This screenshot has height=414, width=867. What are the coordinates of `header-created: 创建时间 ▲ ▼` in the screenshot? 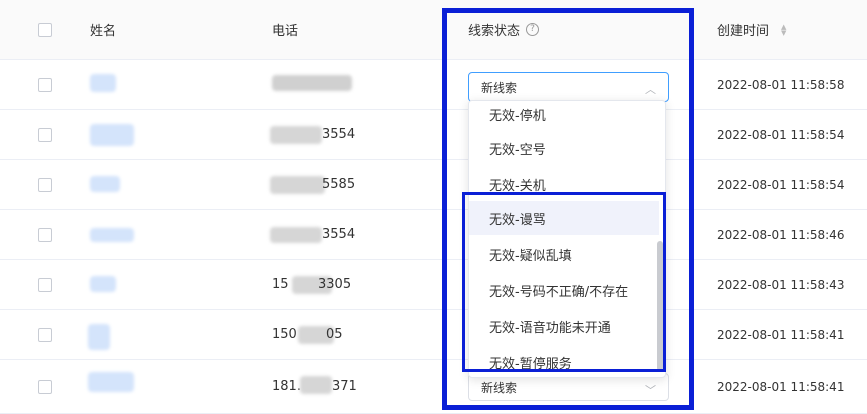 It's located at (751, 29).